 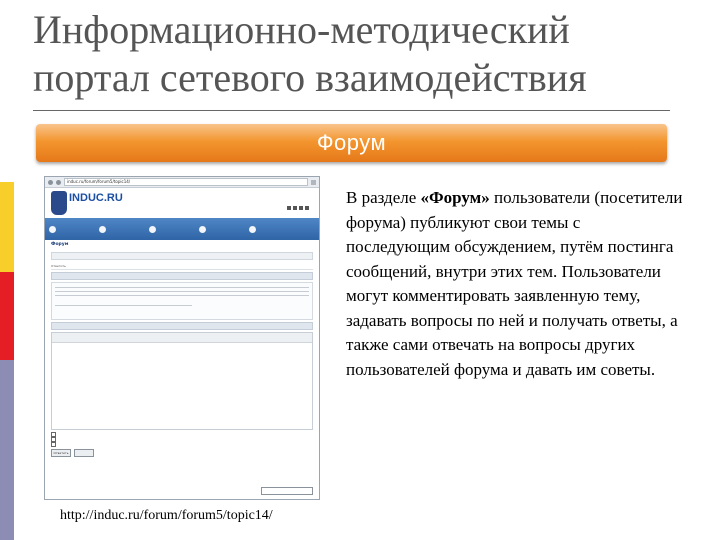 I want to click on reply-options, so click(x=182, y=439).